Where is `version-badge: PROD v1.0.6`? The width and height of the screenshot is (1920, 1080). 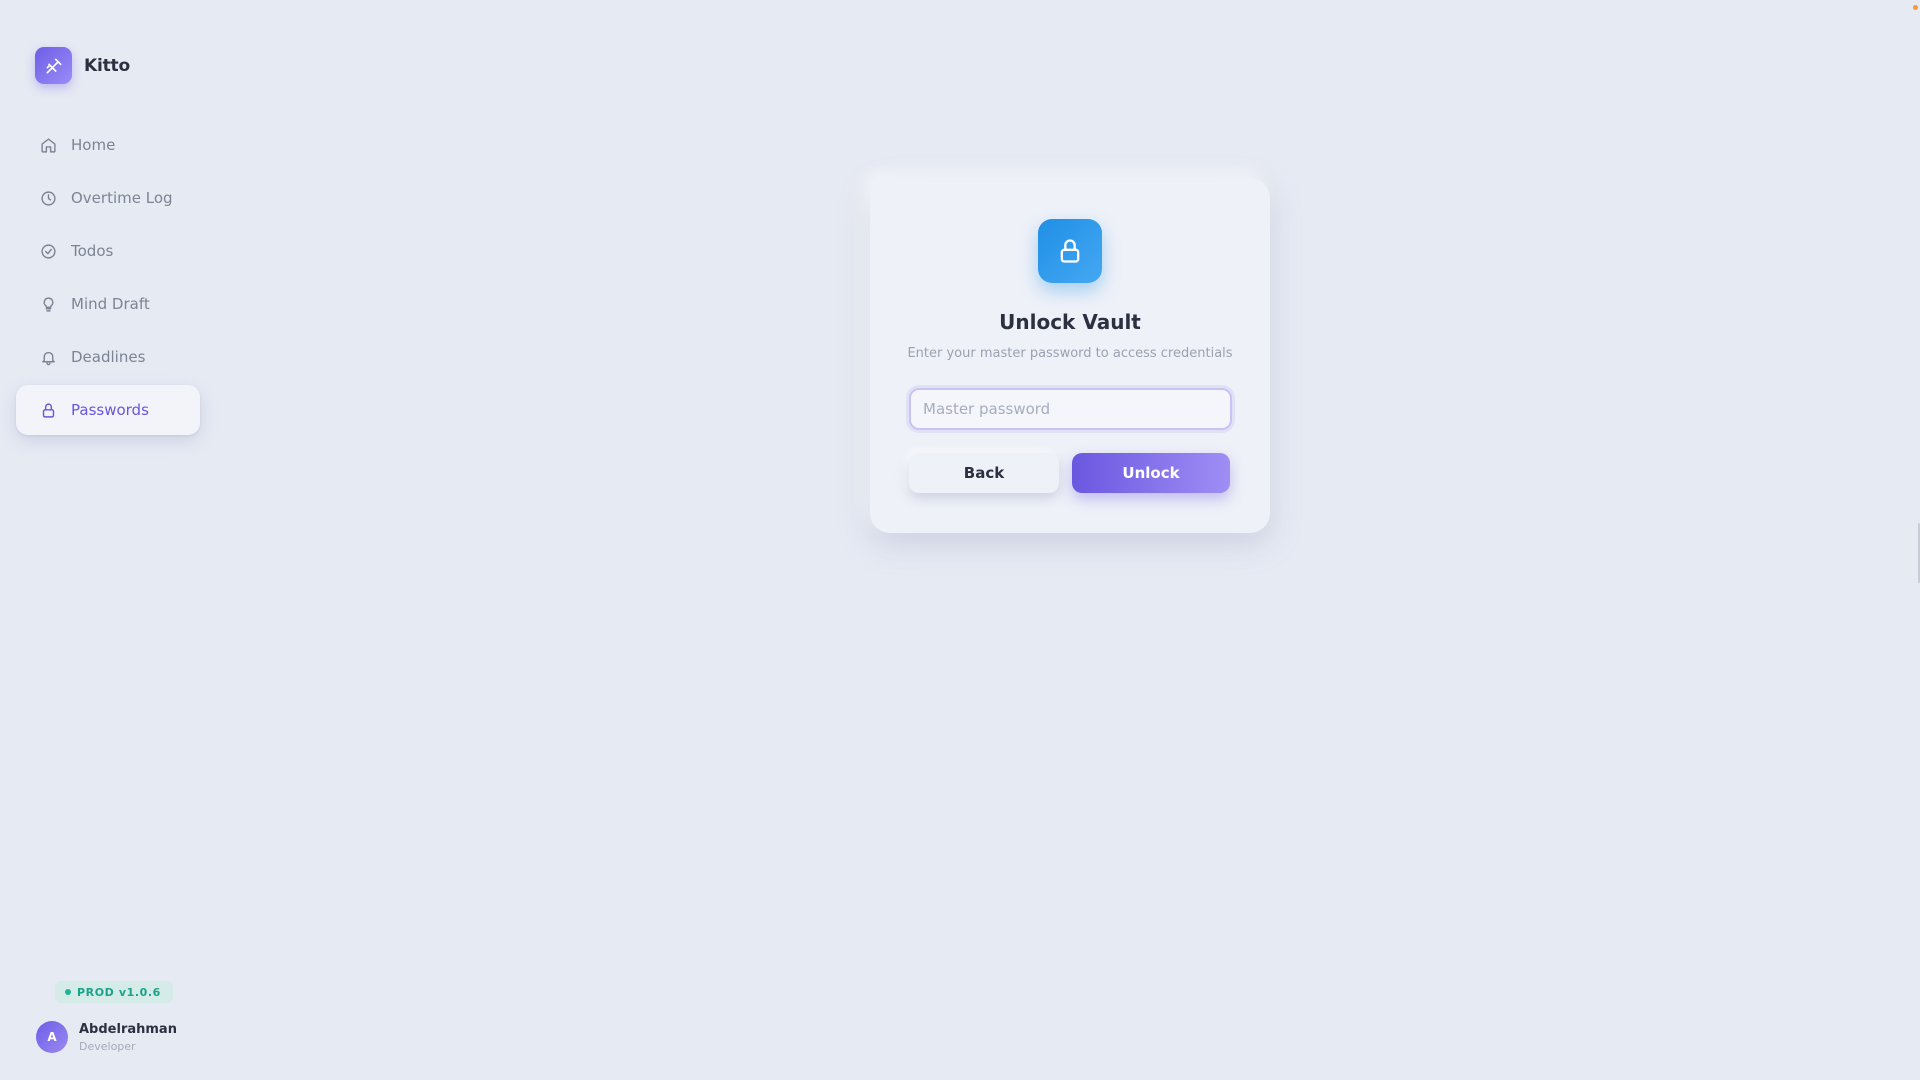
version-badge: PROD v1.0.6 is located at coordinates (114, 992).